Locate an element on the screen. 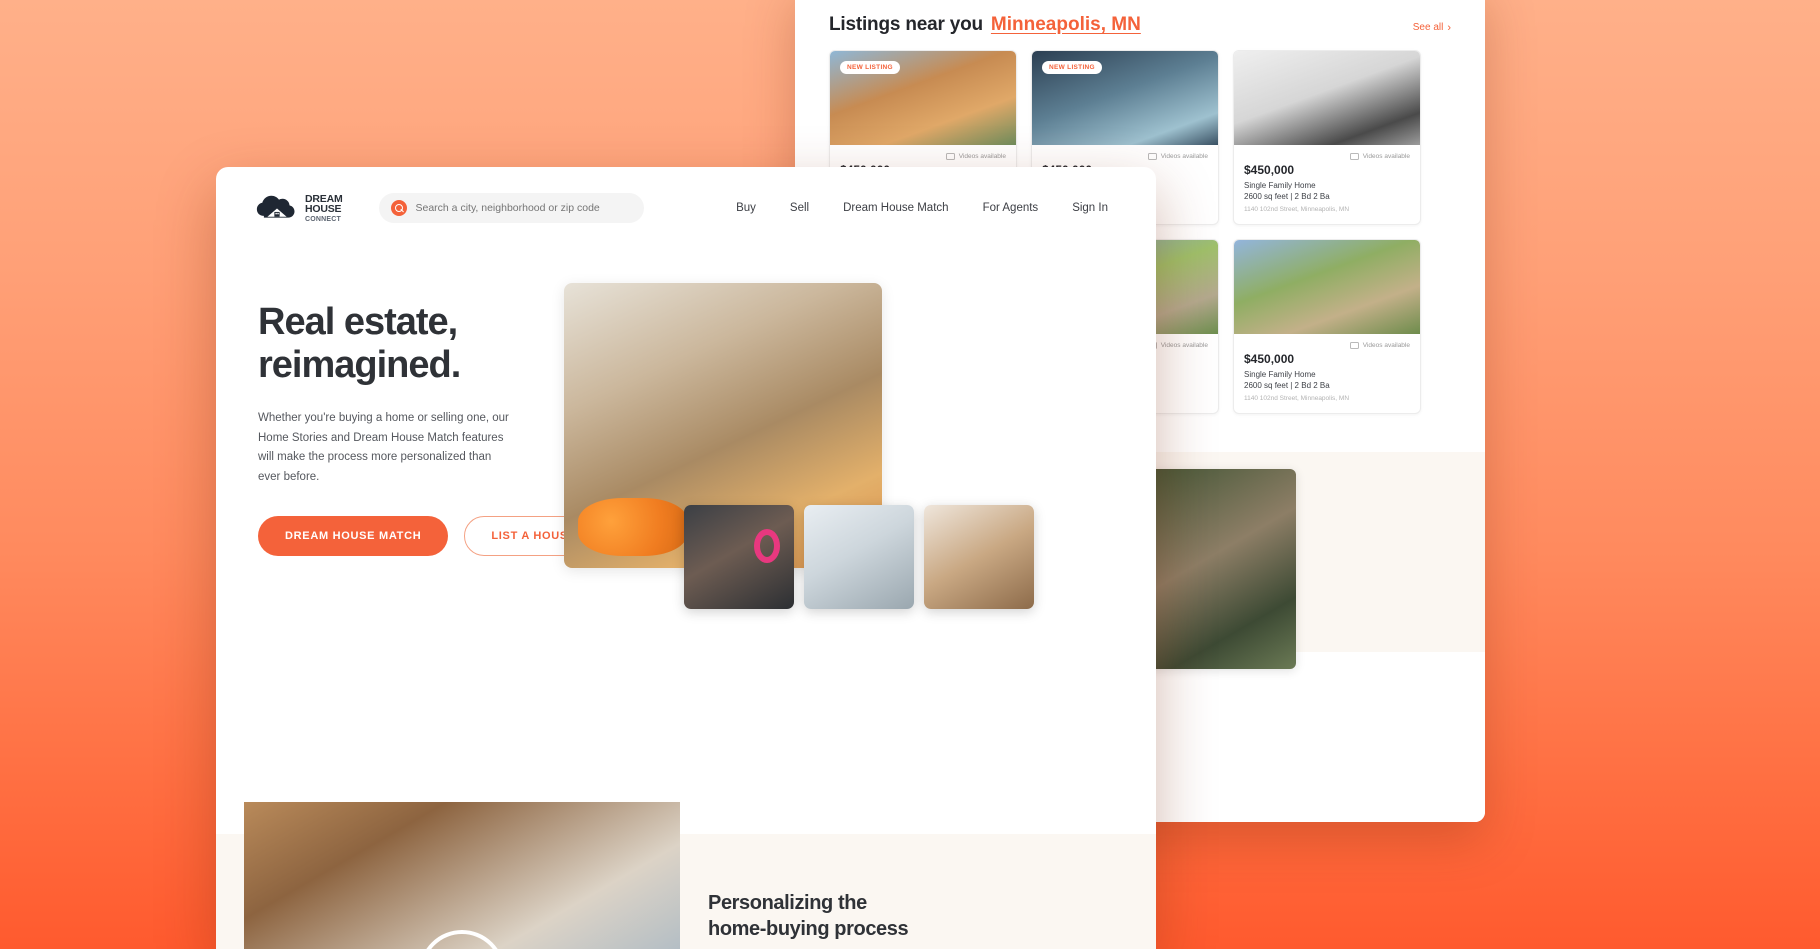 Image resolution: width=1820 pixels, height=949 pixels. logo-line-2: HOUSE is located at coordinates (323, 209).